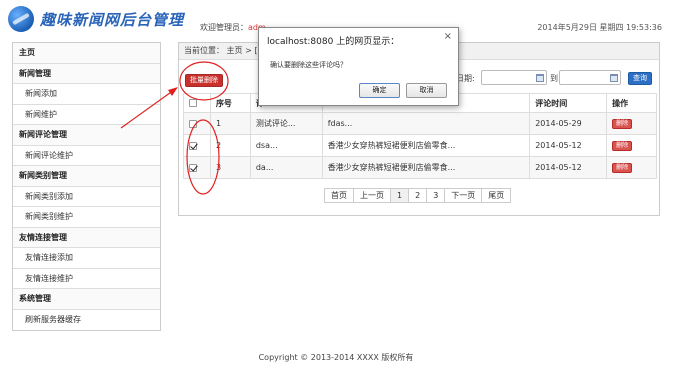  I want to click on sidebar-item-news-maintain: 新闻维护, so click(86, 114).